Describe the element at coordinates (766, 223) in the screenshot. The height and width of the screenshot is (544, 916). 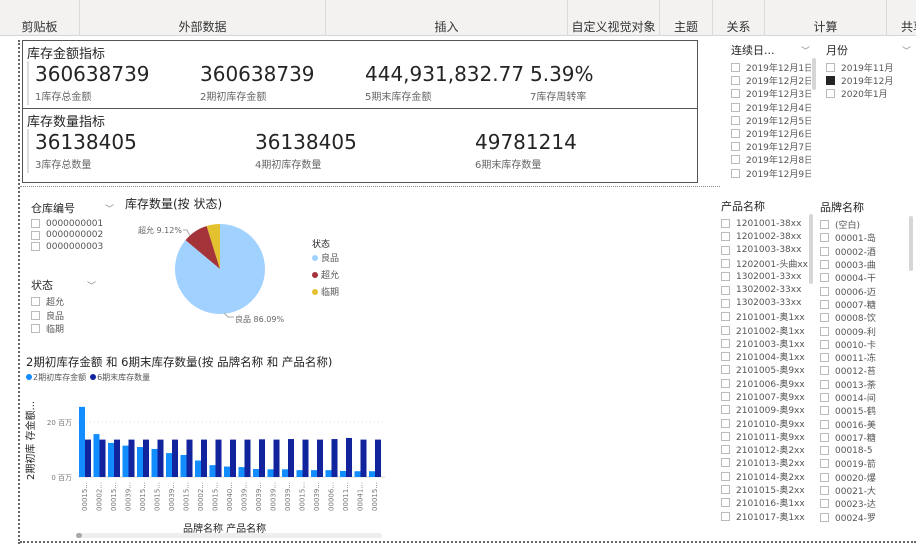
I see `slicer-item: 1201001-38xx` at that location.